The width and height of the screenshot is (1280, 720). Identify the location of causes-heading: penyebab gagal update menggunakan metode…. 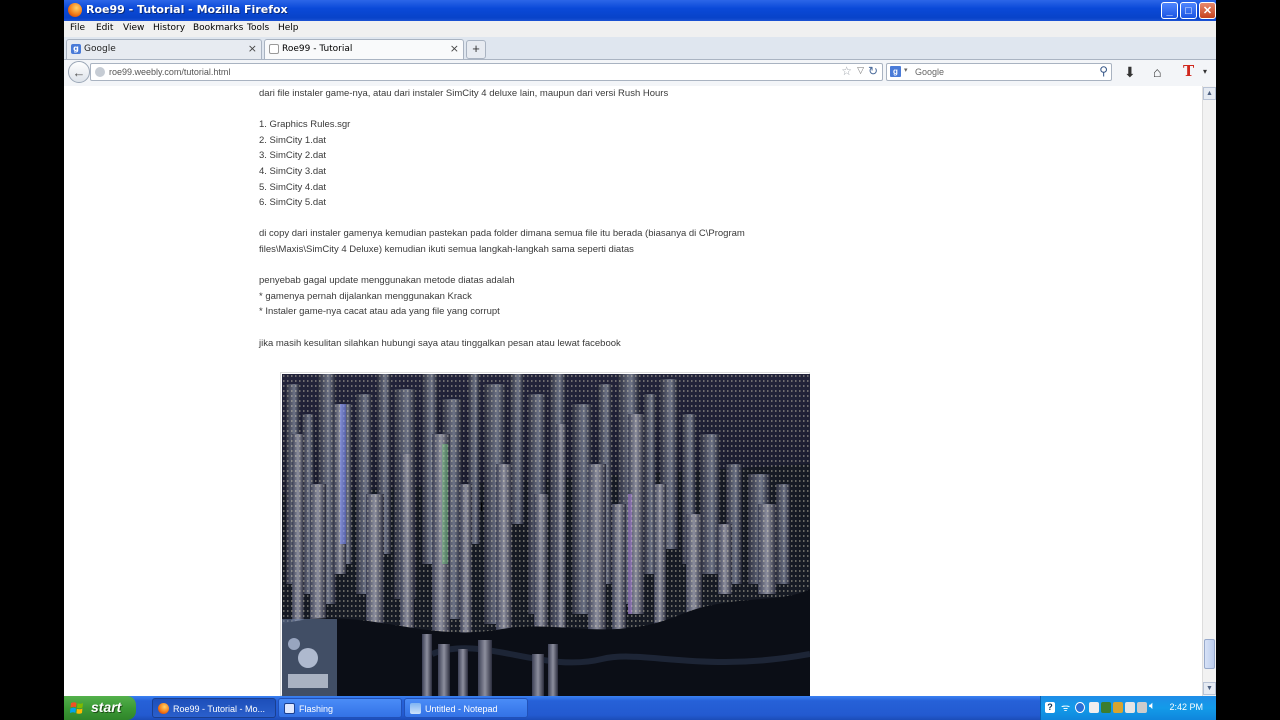
(387, 281).